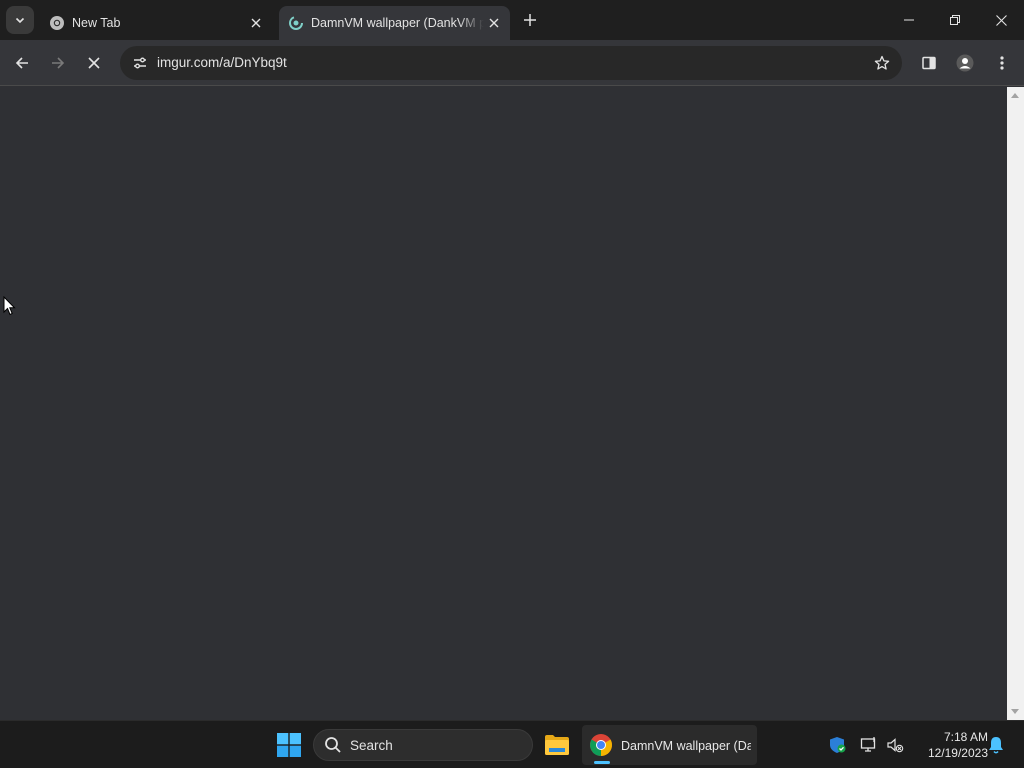  I want to click on volume-tray-icon, so click(895, 745).